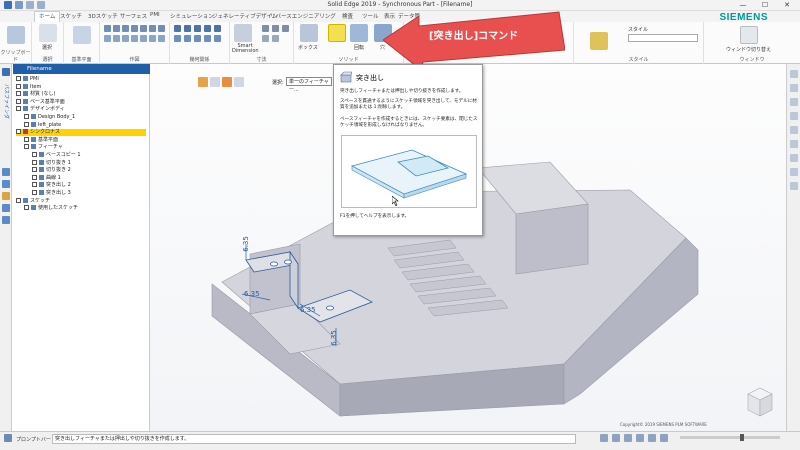  Describe the element at coordinates (265, 28) in the screenshot. I see `distance-icon` at that location.